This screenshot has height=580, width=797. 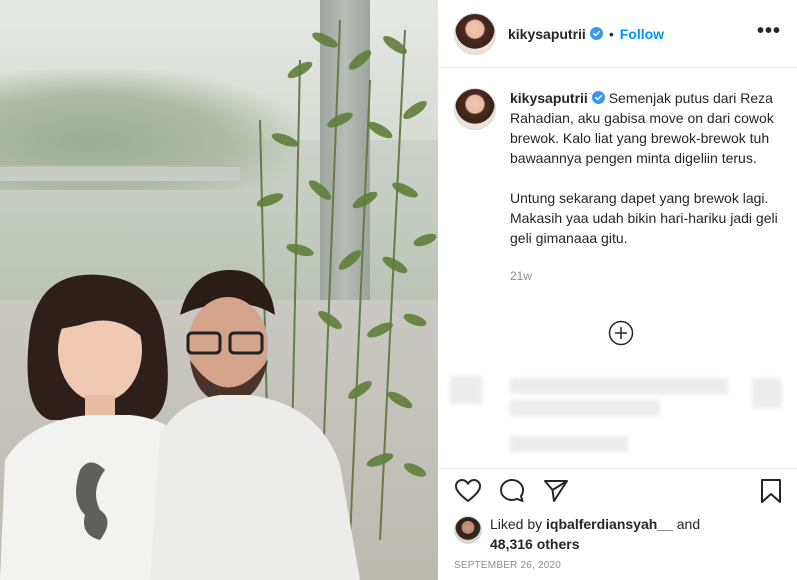 I want to click on load-more-comments-icon, so click(x=621, y=333).